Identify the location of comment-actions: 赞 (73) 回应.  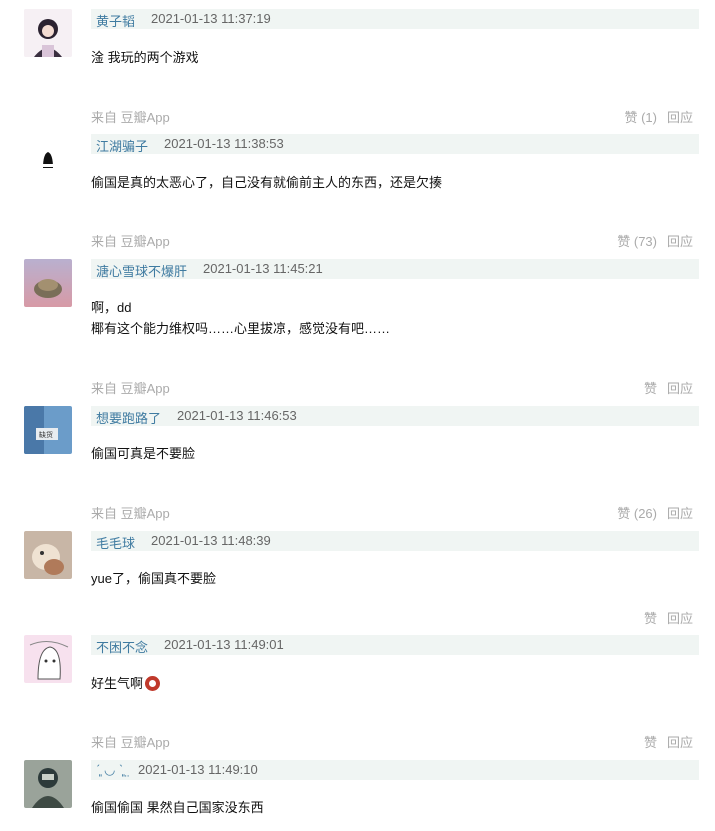
(650, 240).